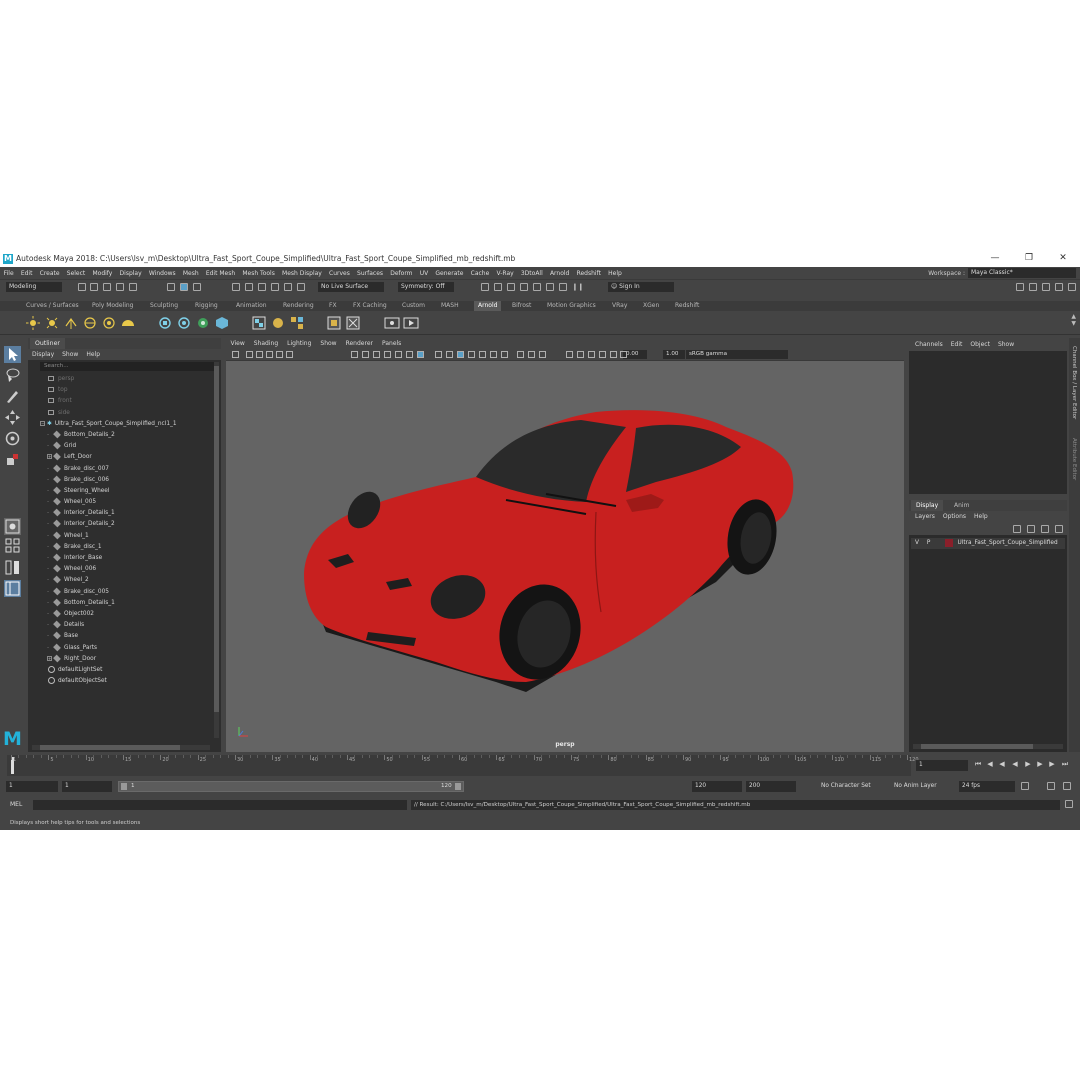 This screenshot has width=1080, height=1080. I want to click on lasso-tool-icon, so click(12, 375).